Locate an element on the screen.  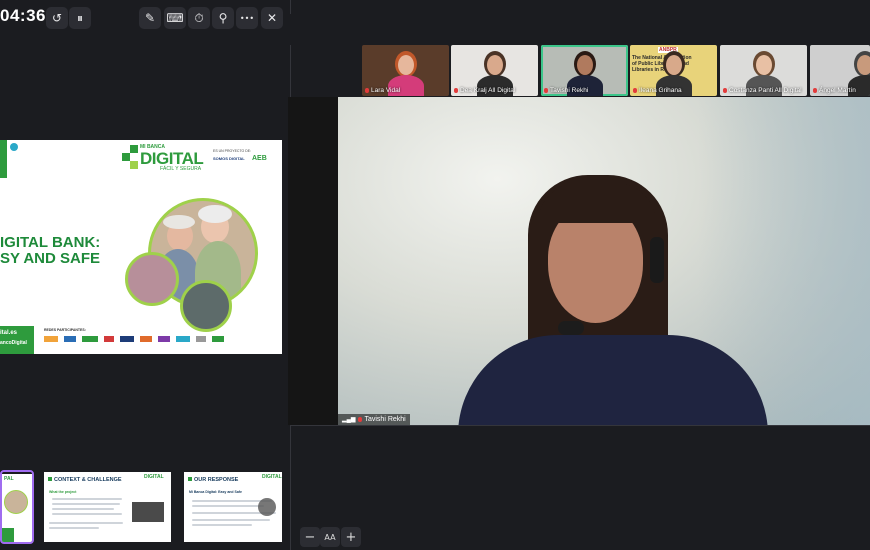
headset-mic is located at coordinates (571, 328).